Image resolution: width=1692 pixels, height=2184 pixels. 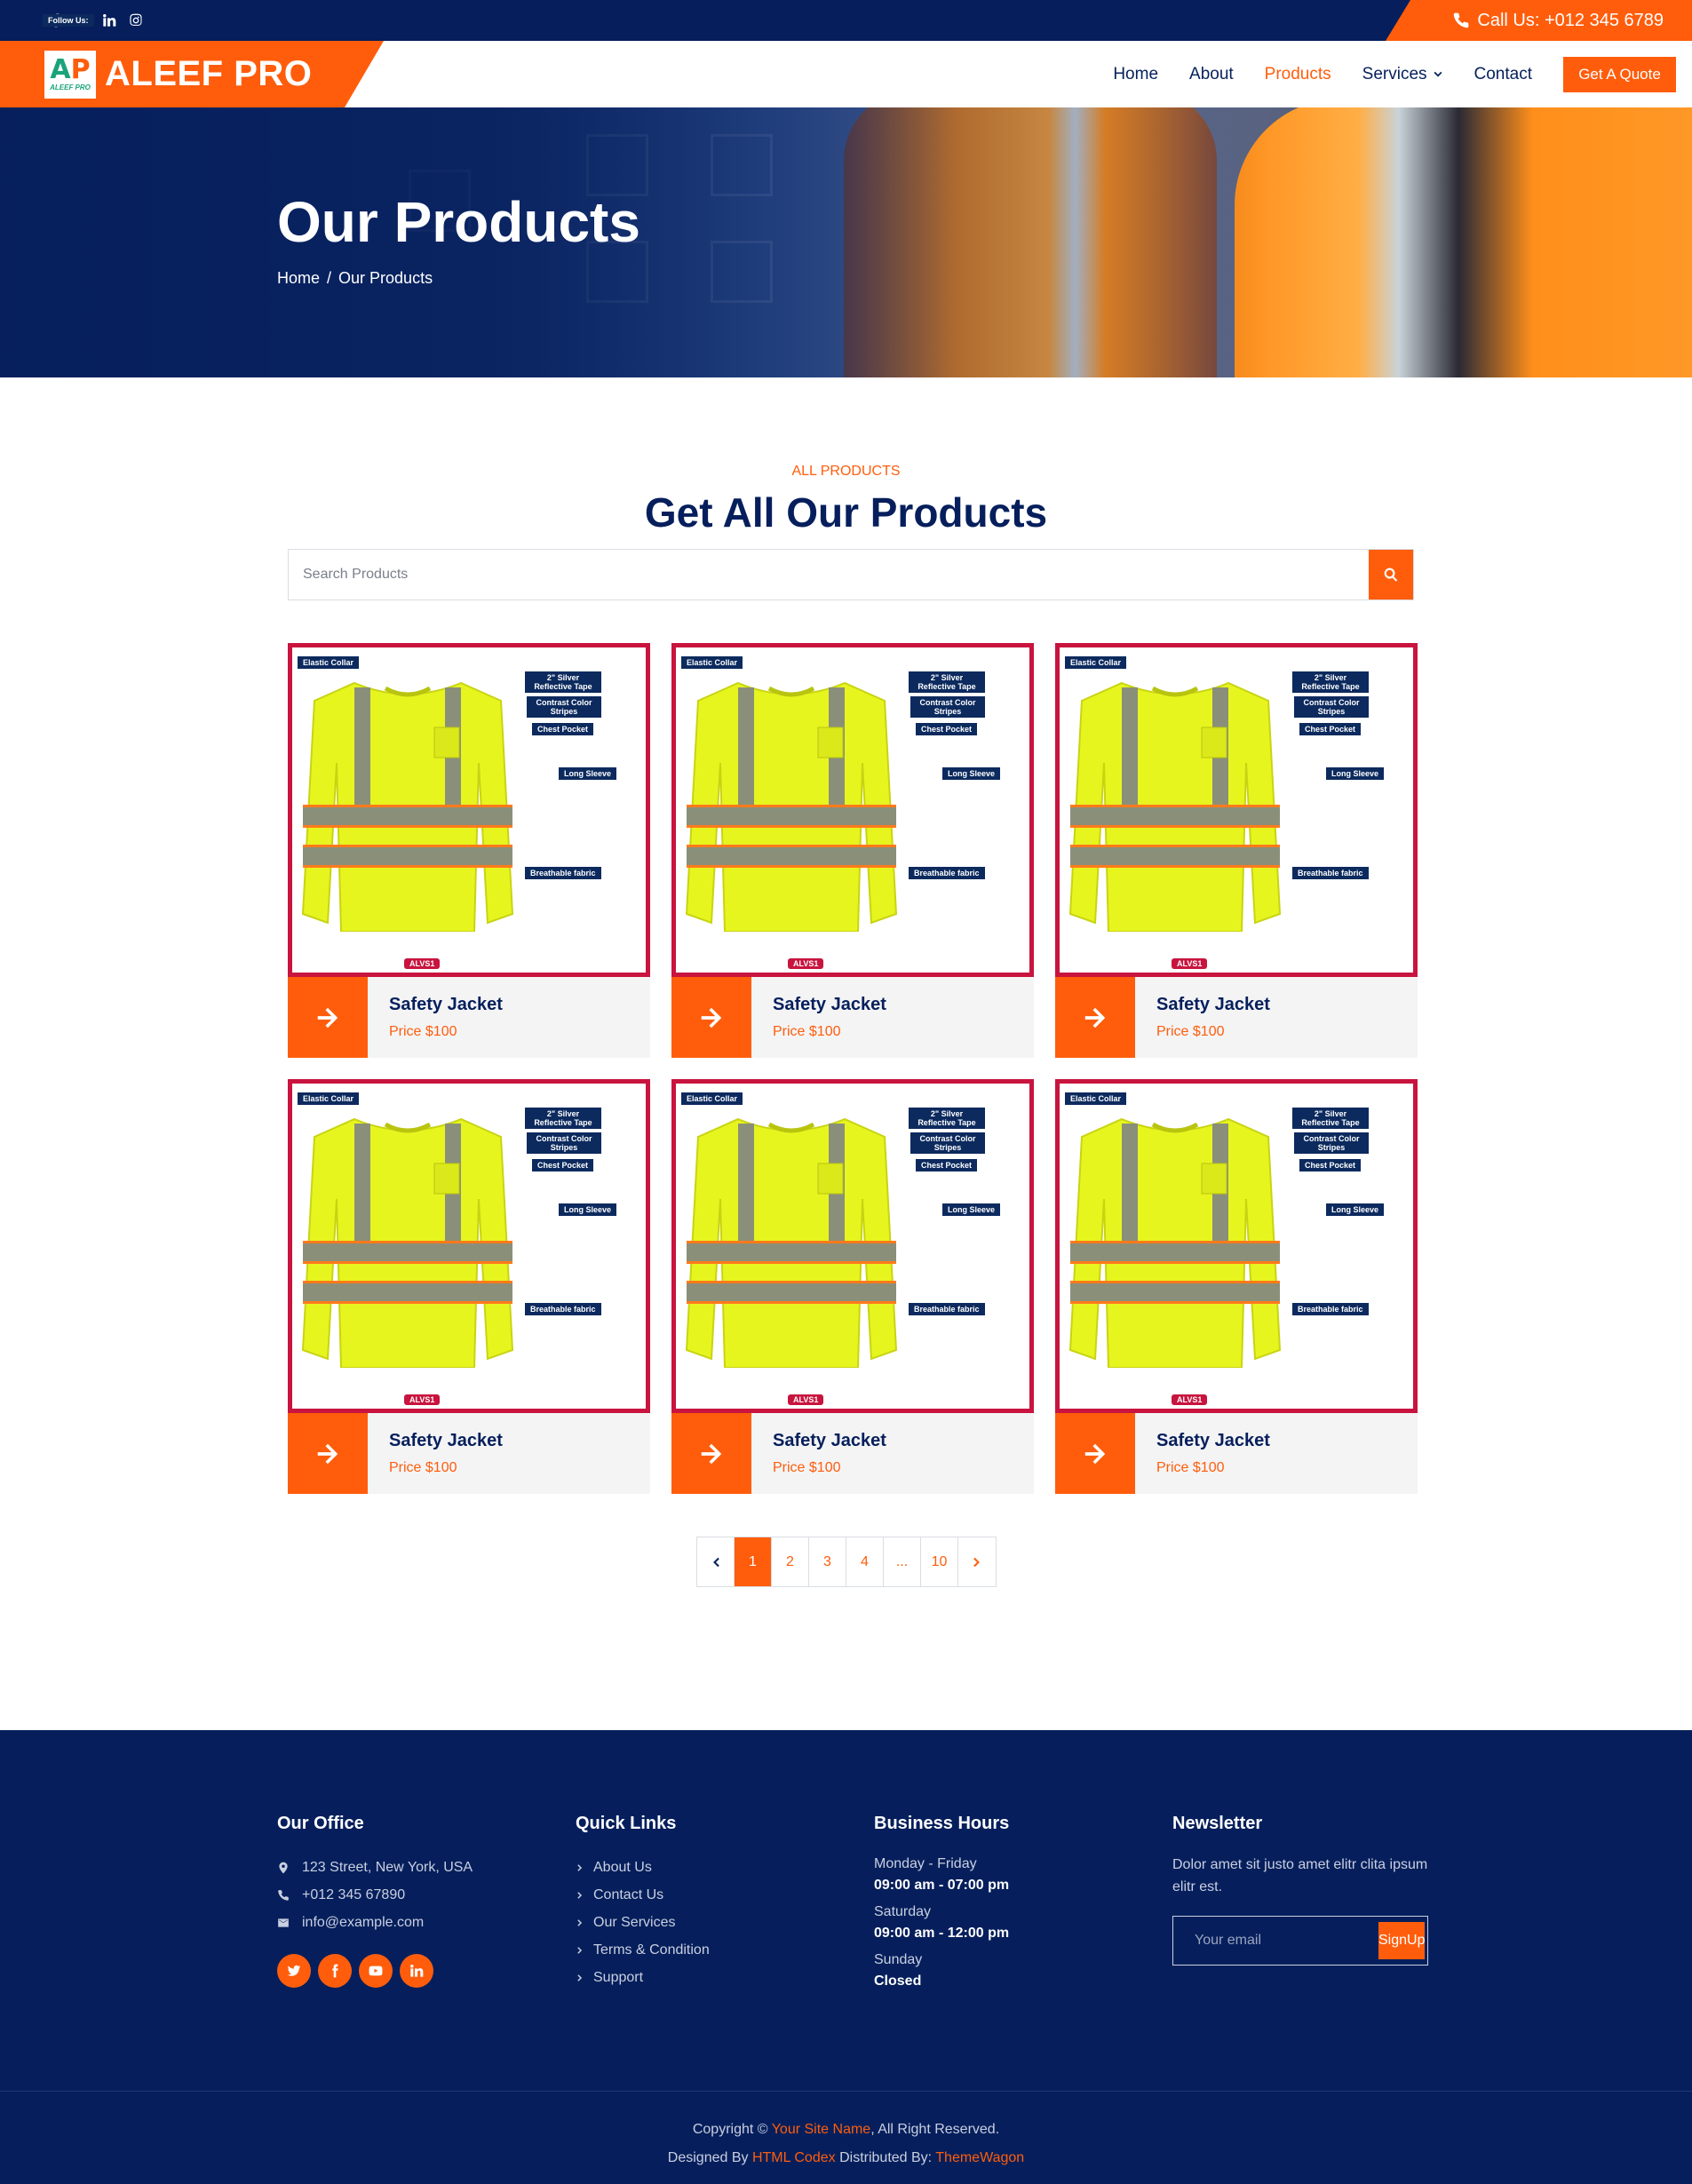 I want to click on follow-us: Follow Us:, so click(x=96, y=20).